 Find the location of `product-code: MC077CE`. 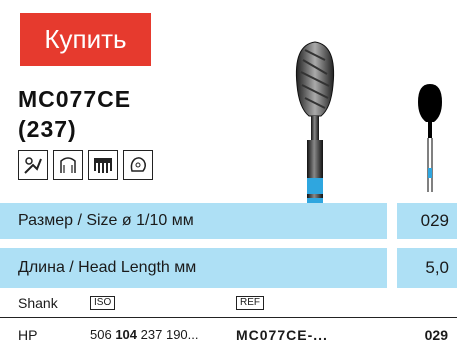

product-code: MC077CE is located at coordinates (75, 99).